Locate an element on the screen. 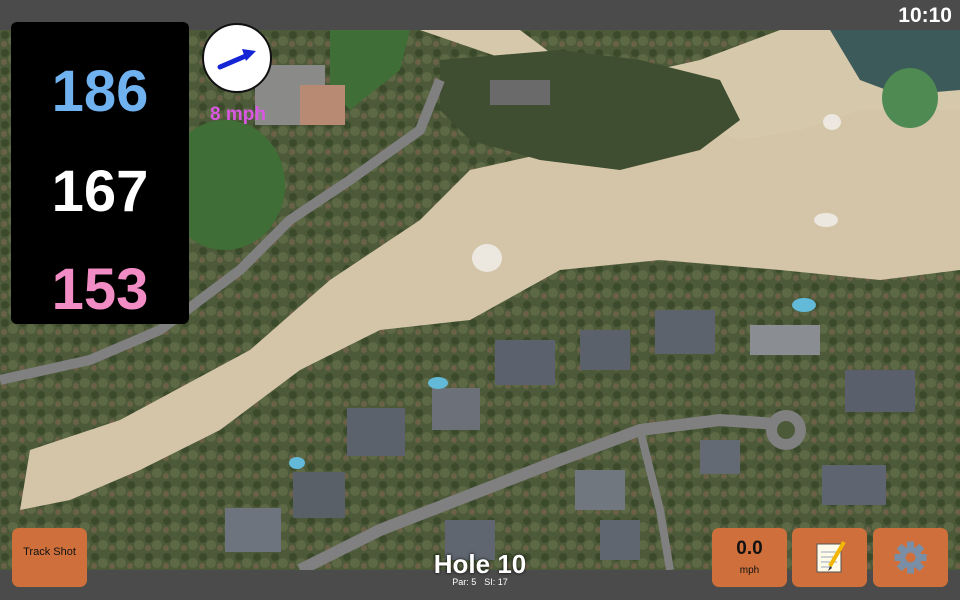 The image size is (960, 600). wind-arrow-icon is located at coordinates (236, 59).